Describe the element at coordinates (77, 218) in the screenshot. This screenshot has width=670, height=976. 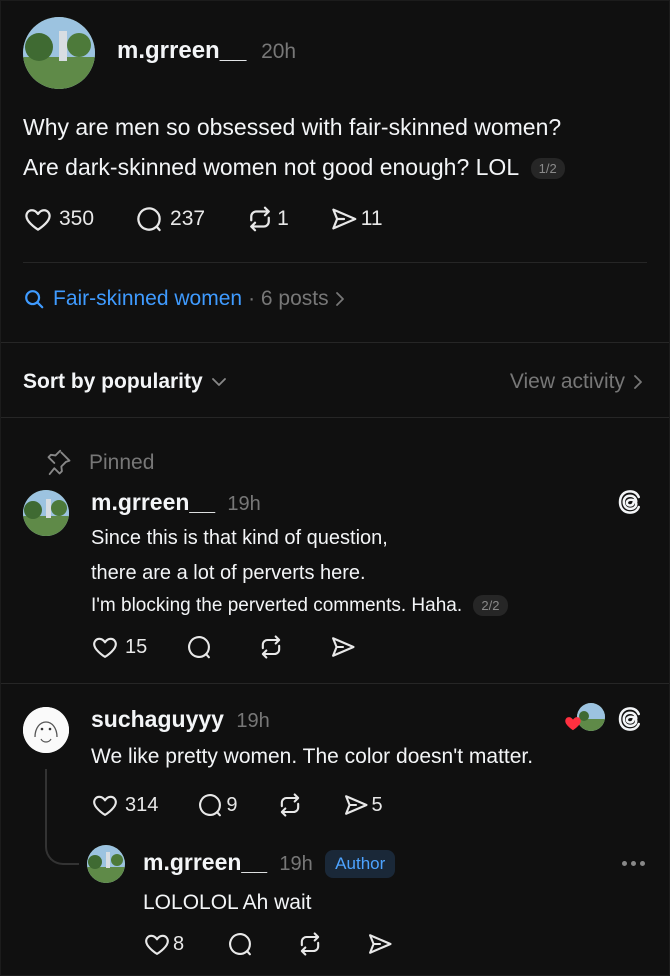
I see `post-like-count: 350` at that location.